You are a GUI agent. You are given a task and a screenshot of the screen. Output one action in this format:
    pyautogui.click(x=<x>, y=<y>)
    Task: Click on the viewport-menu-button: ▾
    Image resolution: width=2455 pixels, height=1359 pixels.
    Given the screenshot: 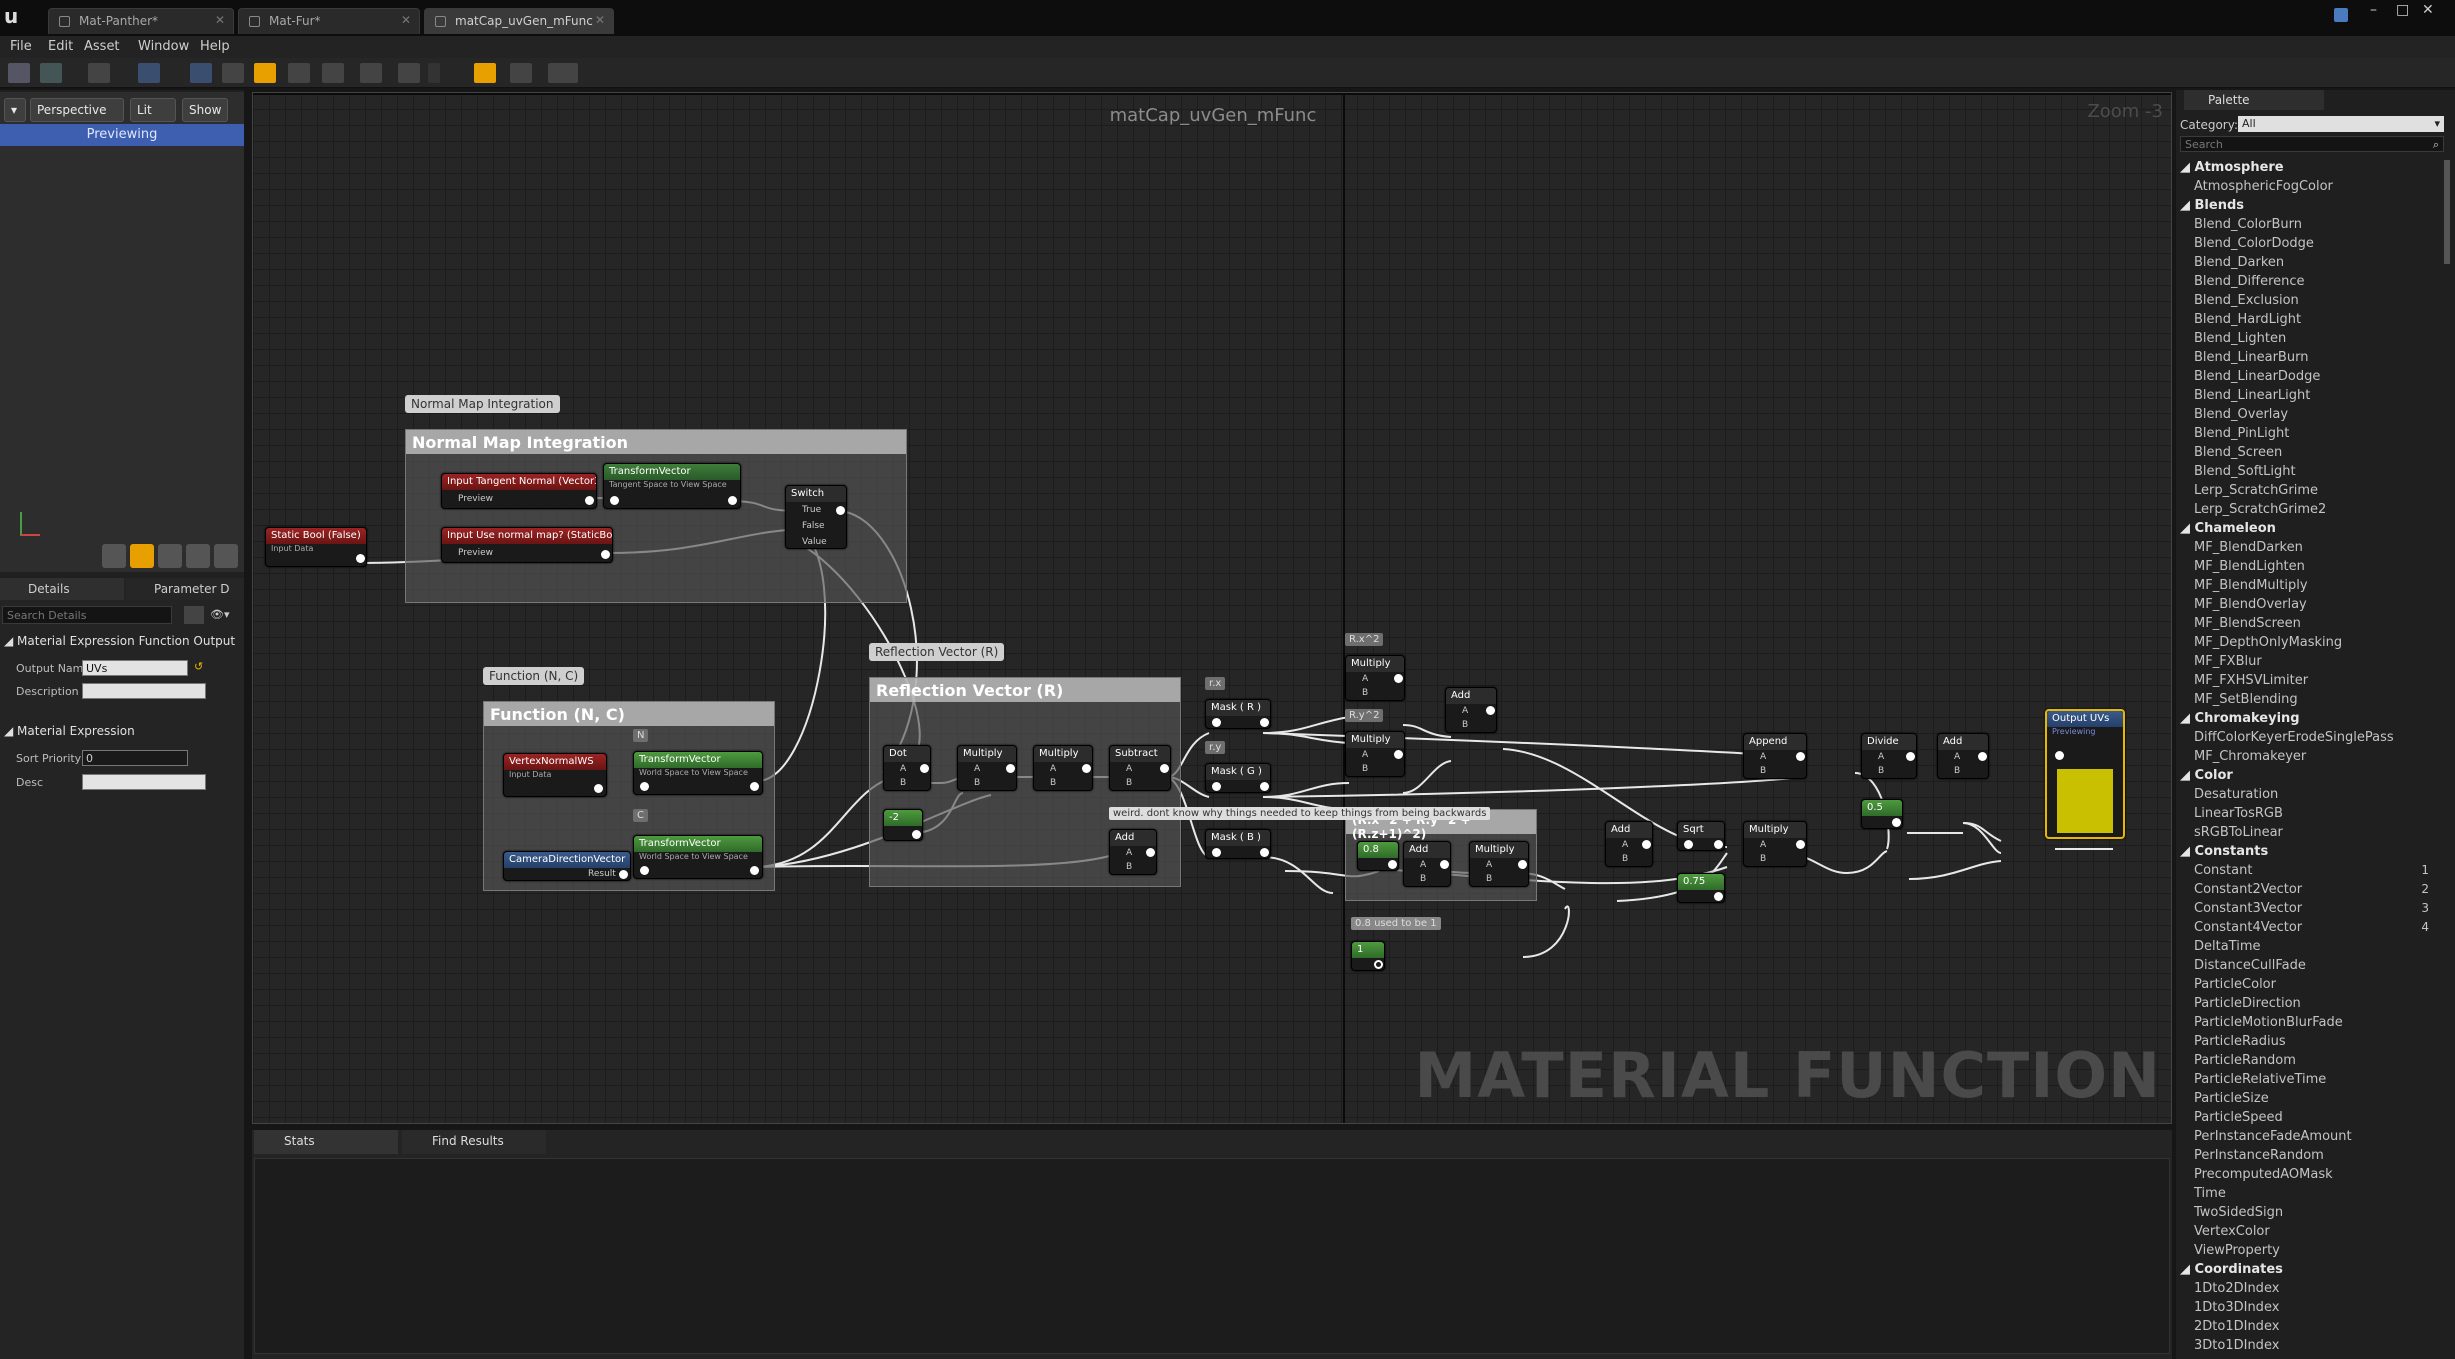 What is the action you would take?
    pyautogui.click(x=15, y=110)
    